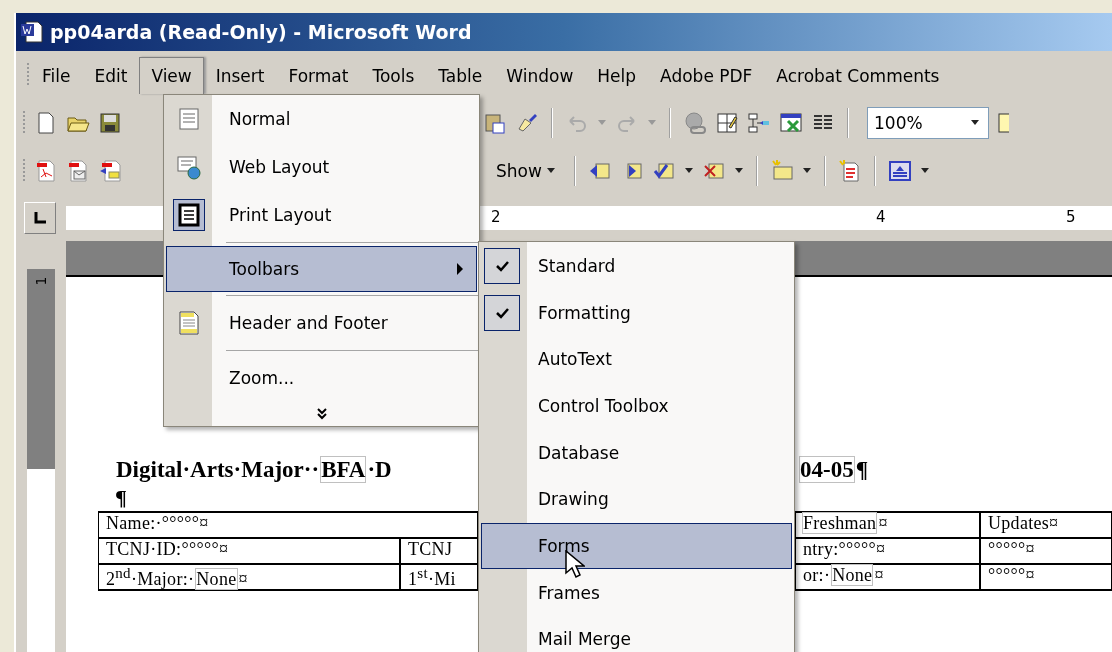 The image size is (1112, 652). Describe the element at coordinates (111, 75) in the screenshot. I see `menu-item: Edit` at that location.